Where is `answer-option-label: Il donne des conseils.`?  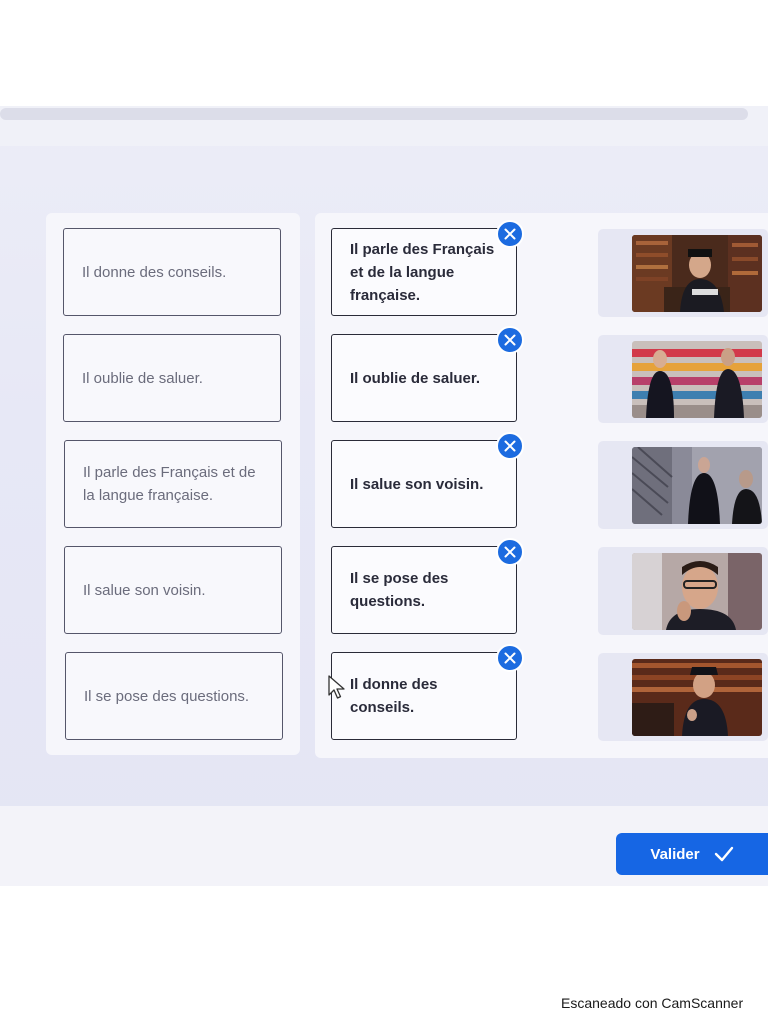 answer-option-label: Il donne des conseils. is located at coordinates (154, 272).